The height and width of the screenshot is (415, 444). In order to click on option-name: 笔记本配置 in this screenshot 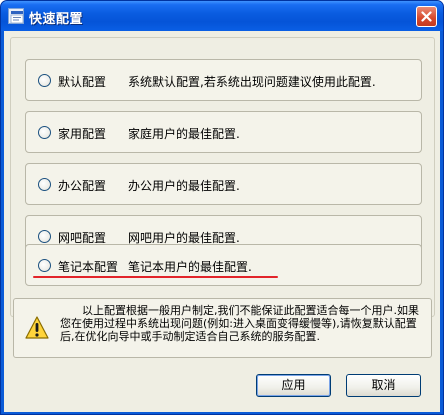, I will do `click(88, 267)`.